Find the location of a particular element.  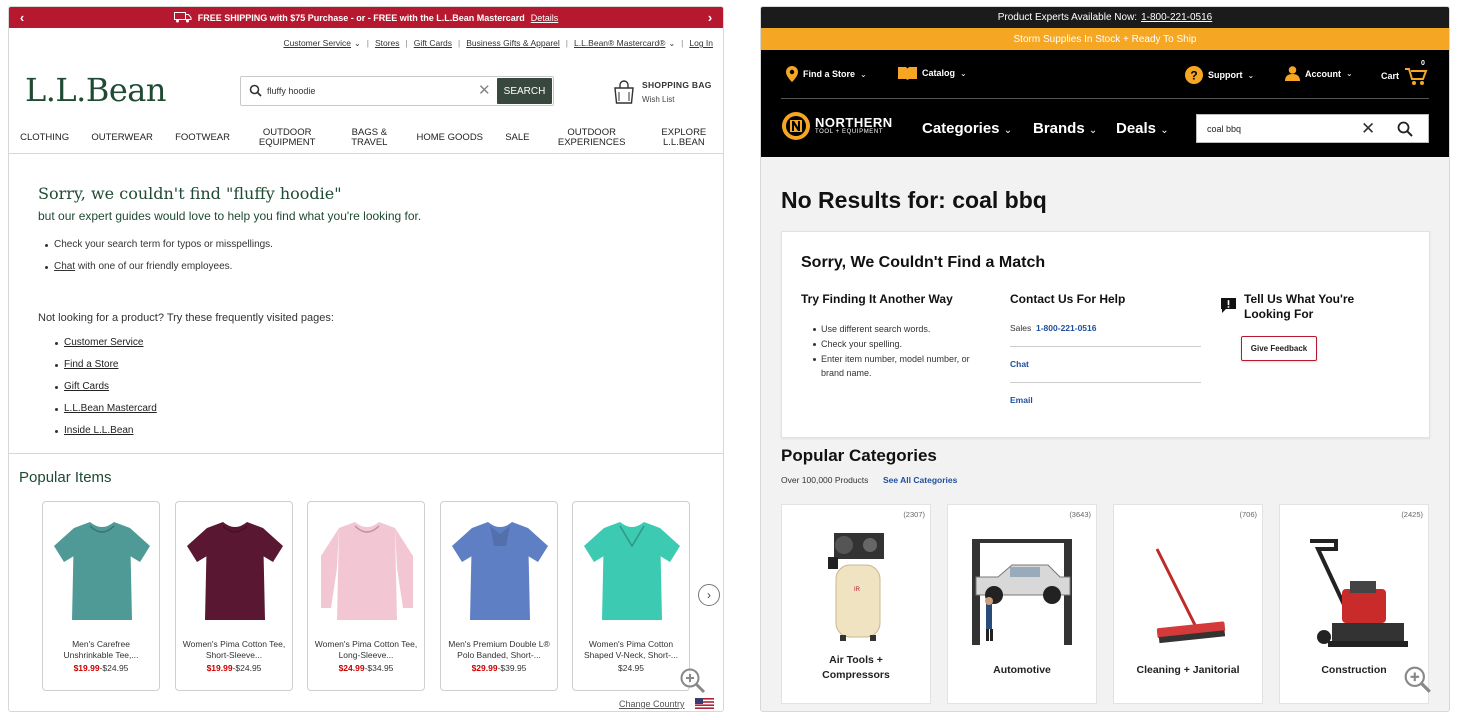

find-store-link: Find a Store is located at coordinates (86, 364).